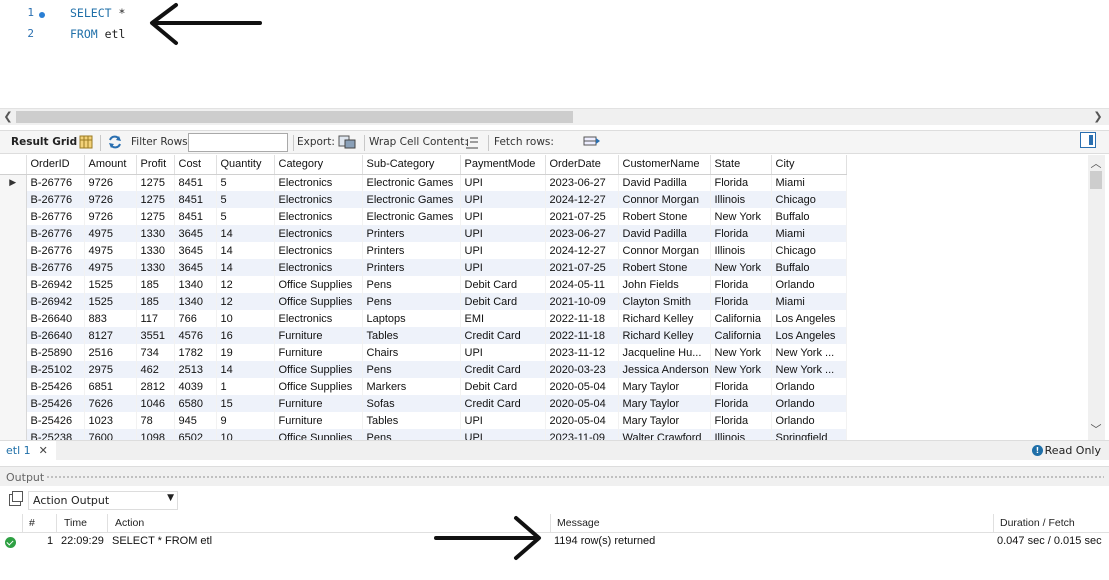  Describe the element at coordinates (110, 267) in the screenshot. I see `table-cell: 4975` at that location.